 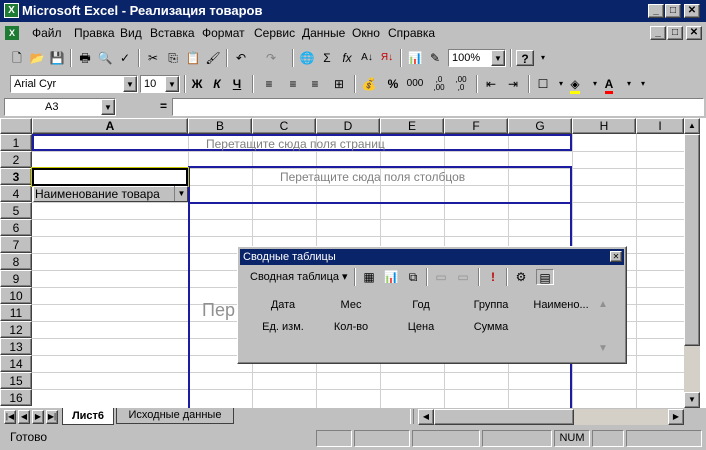 I want to click on pivot-field: Цена, so click(x=421, y=327).